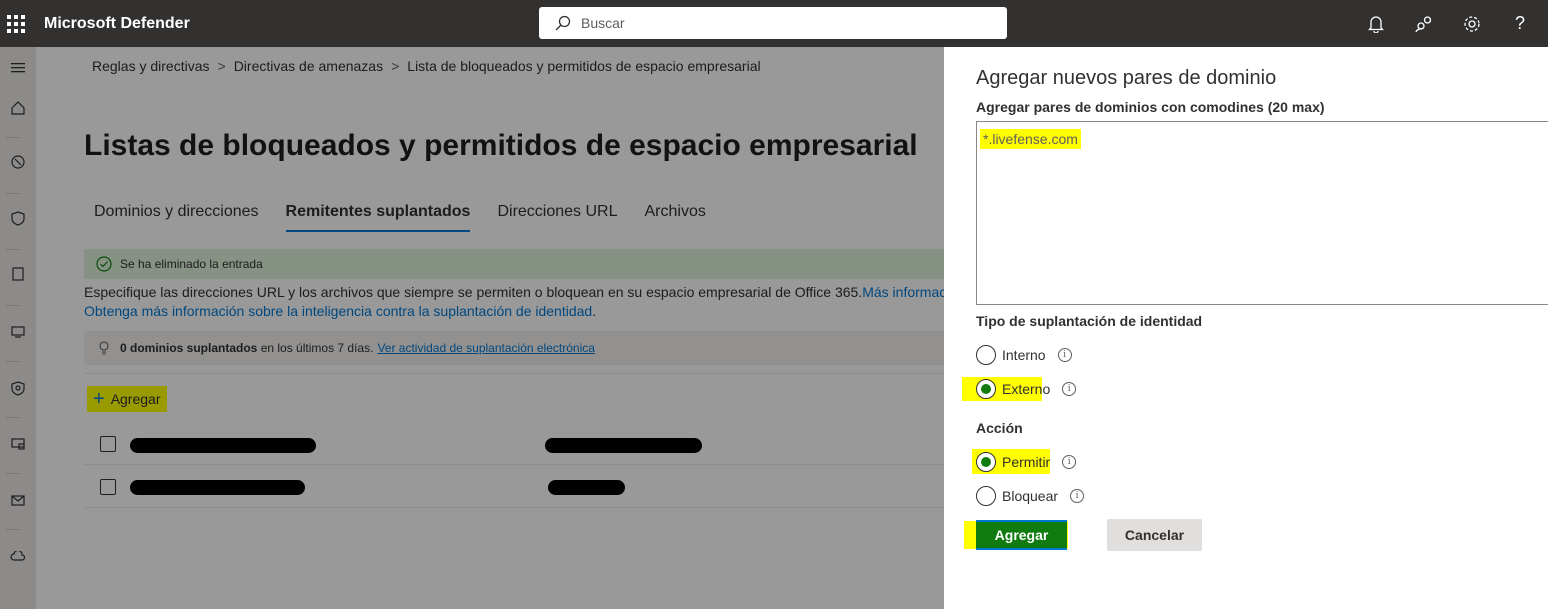 The height and width of the screenshot is (609, 1548). Describe the element at coordinates (603, 23) in the screenshot. I see `search-placeholder: Buscar` at that location.